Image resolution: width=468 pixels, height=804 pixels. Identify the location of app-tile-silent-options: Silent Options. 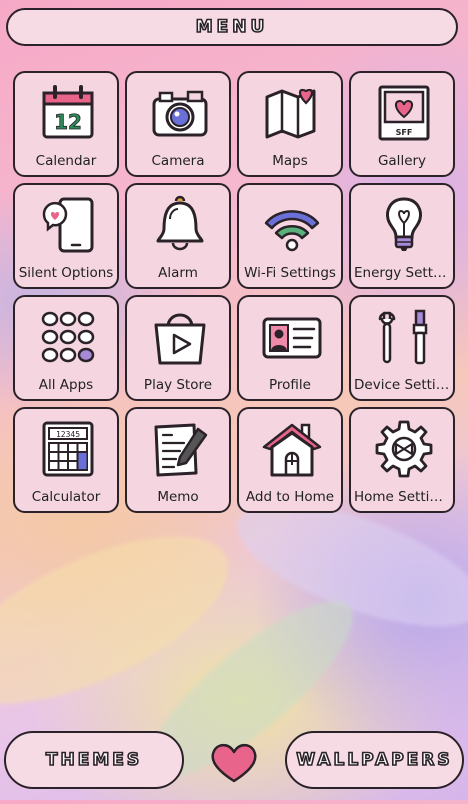
(66, 236).